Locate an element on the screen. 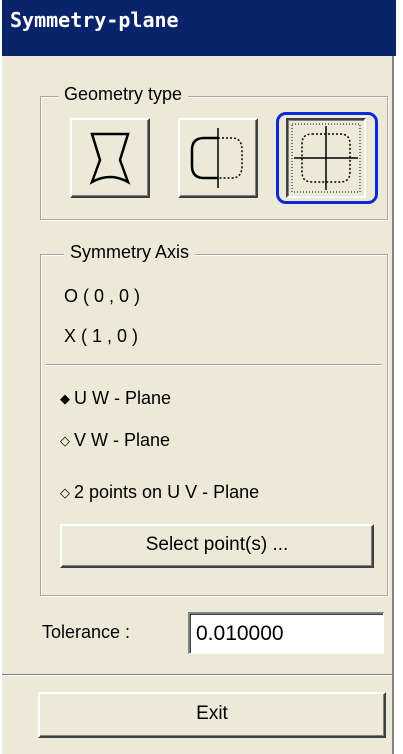 This screenshot has height=754, width=403. axis-divider is located at coordinates (214, 365).